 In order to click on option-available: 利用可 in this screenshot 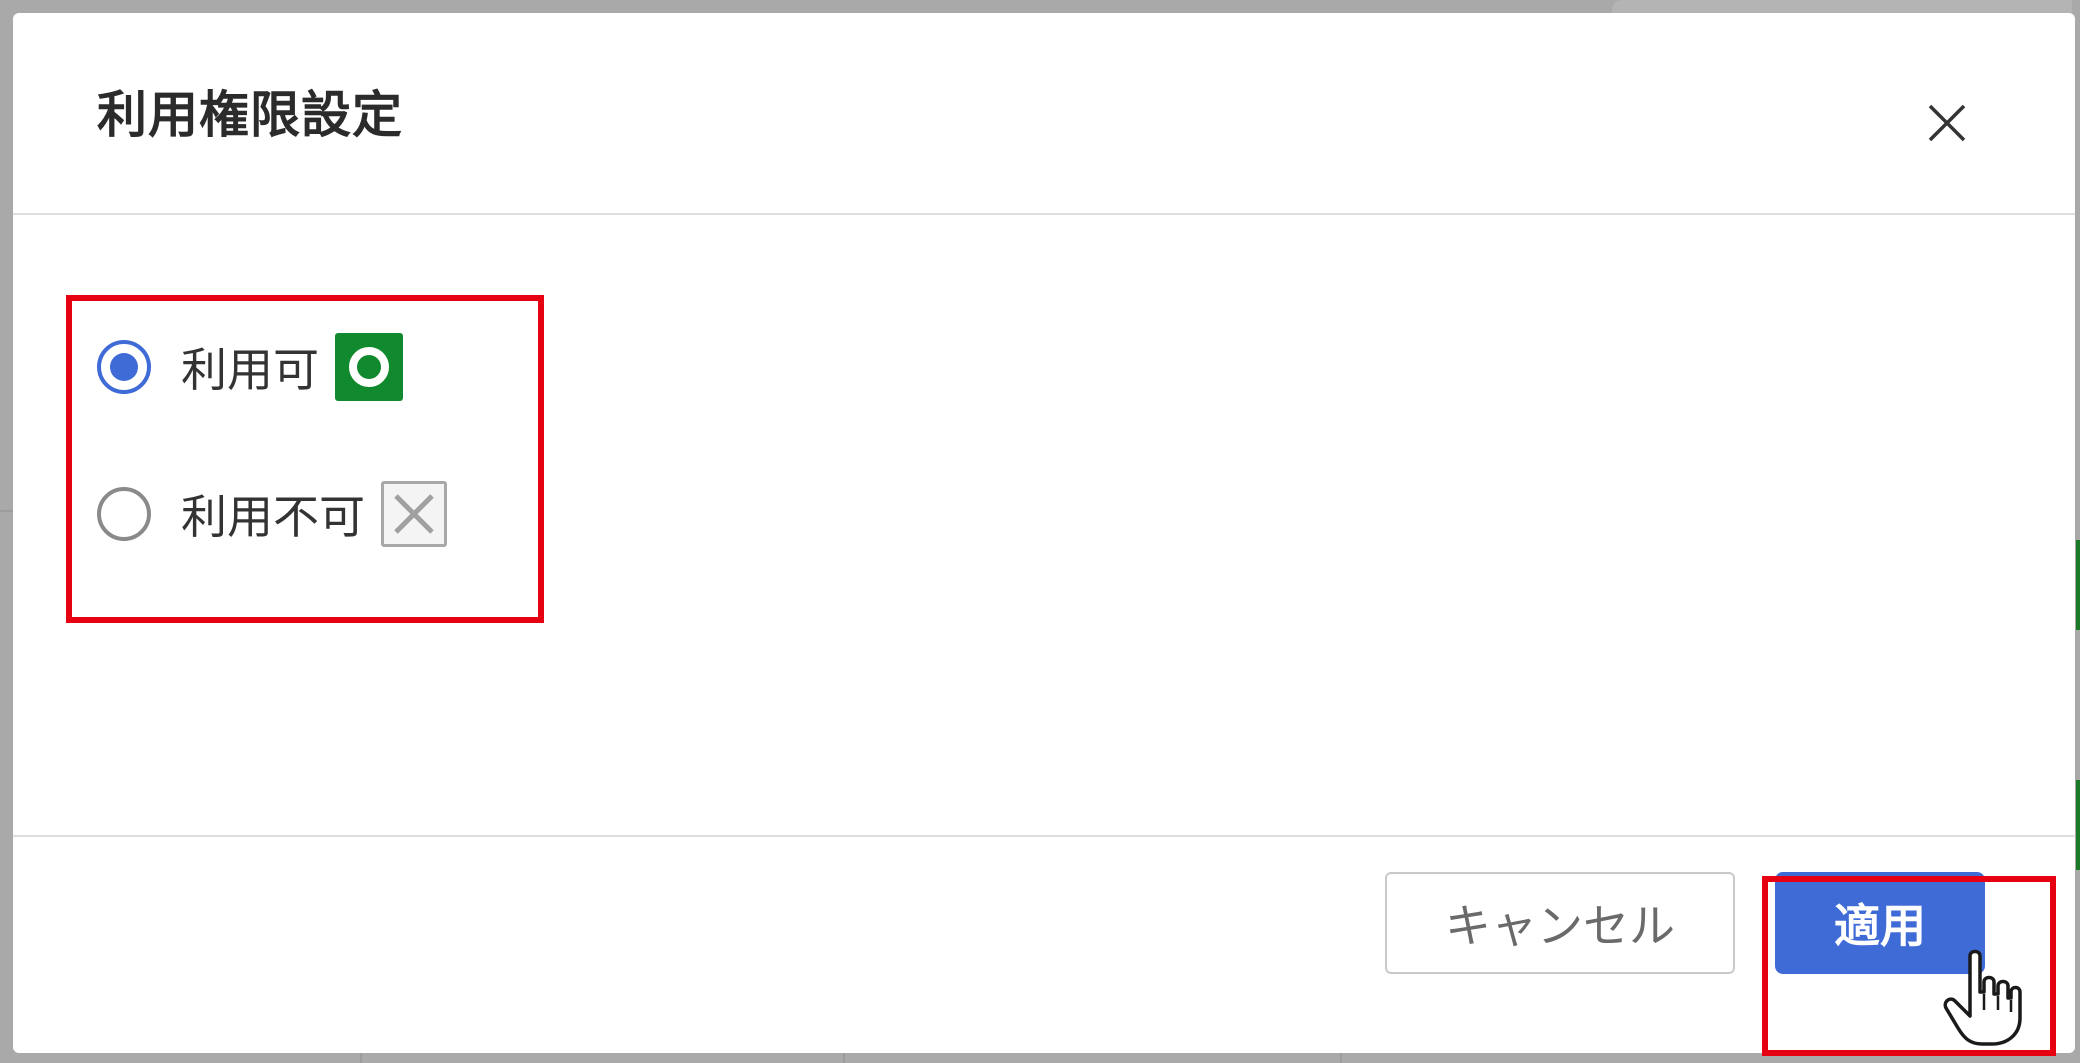, I will do `click(250, 367)`.